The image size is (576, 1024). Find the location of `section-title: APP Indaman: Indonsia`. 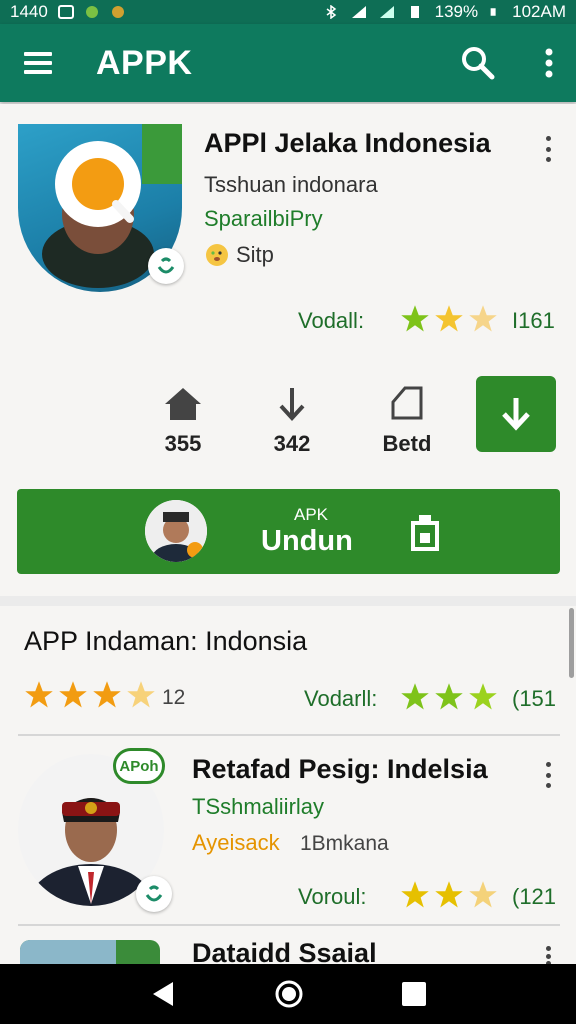

section-title: APP Indaman: Indonsia is located at coordinates (166, 641).